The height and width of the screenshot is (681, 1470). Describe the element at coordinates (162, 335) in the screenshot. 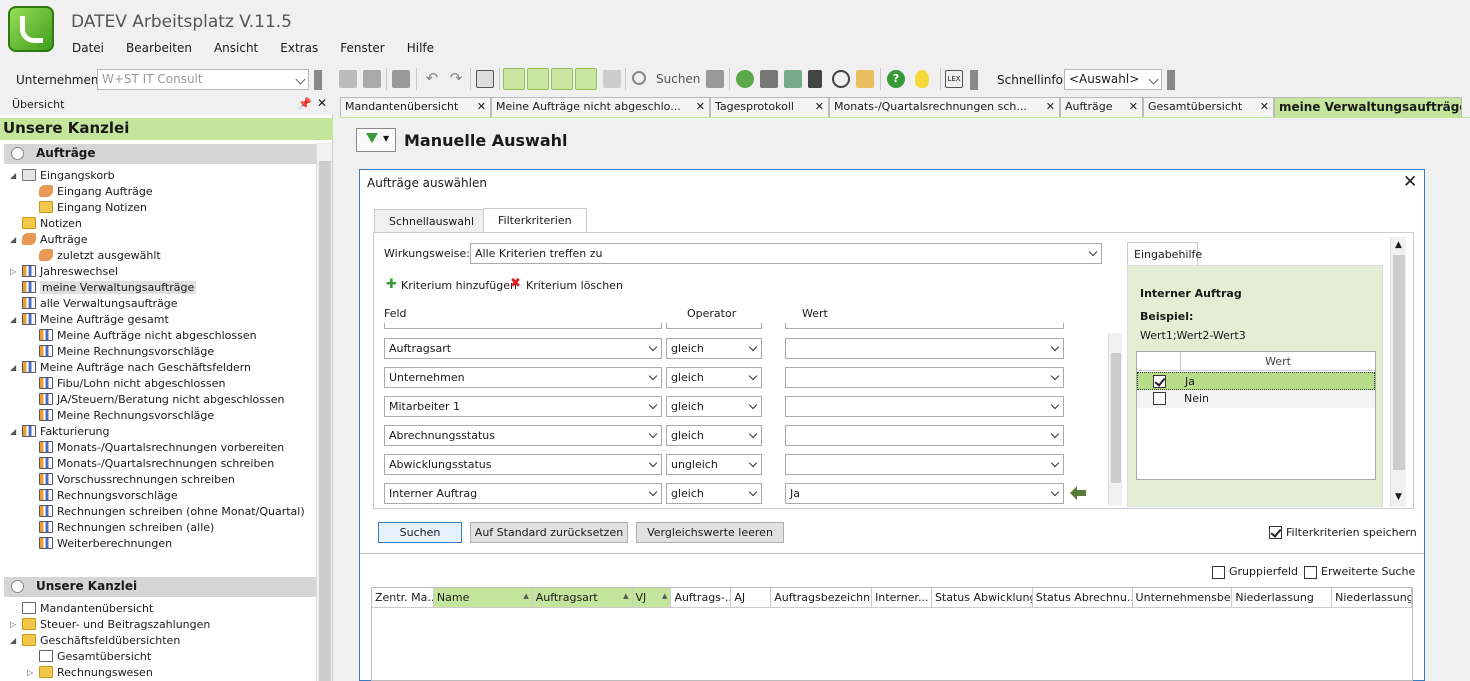

I see `tree-item: Meine Aufträge nicht abgeschlossen` at that location.